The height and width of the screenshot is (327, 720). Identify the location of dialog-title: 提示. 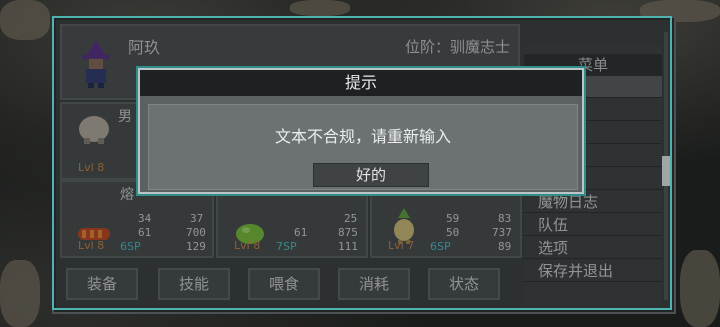
(361, 83).